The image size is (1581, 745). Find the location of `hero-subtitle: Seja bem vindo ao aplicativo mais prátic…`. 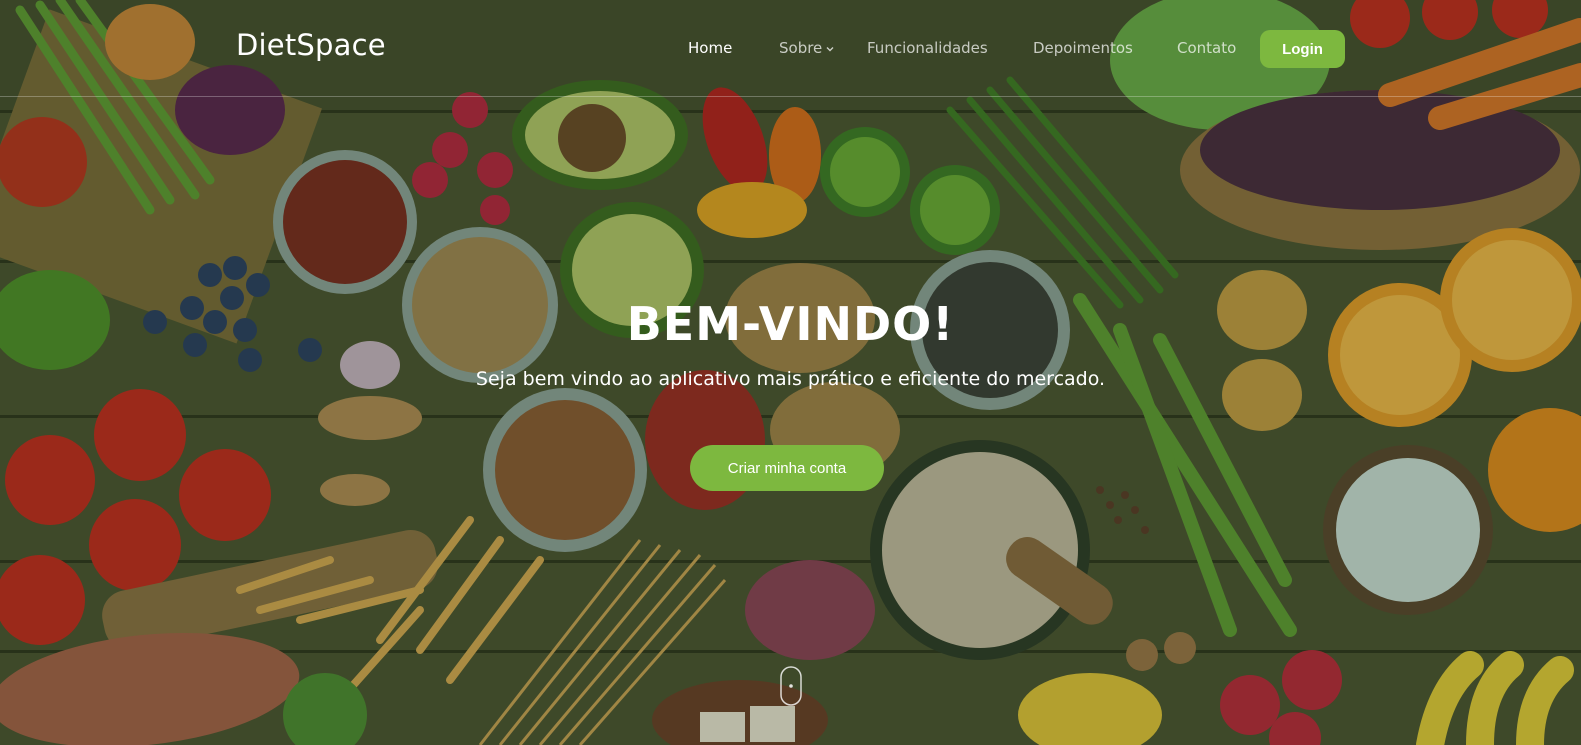

hero-subtitle: Seja bem vindo ao aplicativo mais prátic… is located at coordinates (790, 379).